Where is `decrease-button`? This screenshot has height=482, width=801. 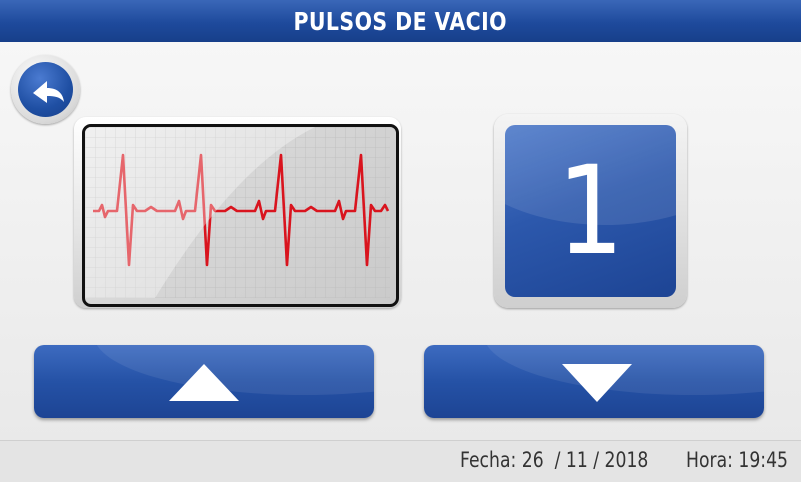 decrease-button is located at coordinates (594, 381).